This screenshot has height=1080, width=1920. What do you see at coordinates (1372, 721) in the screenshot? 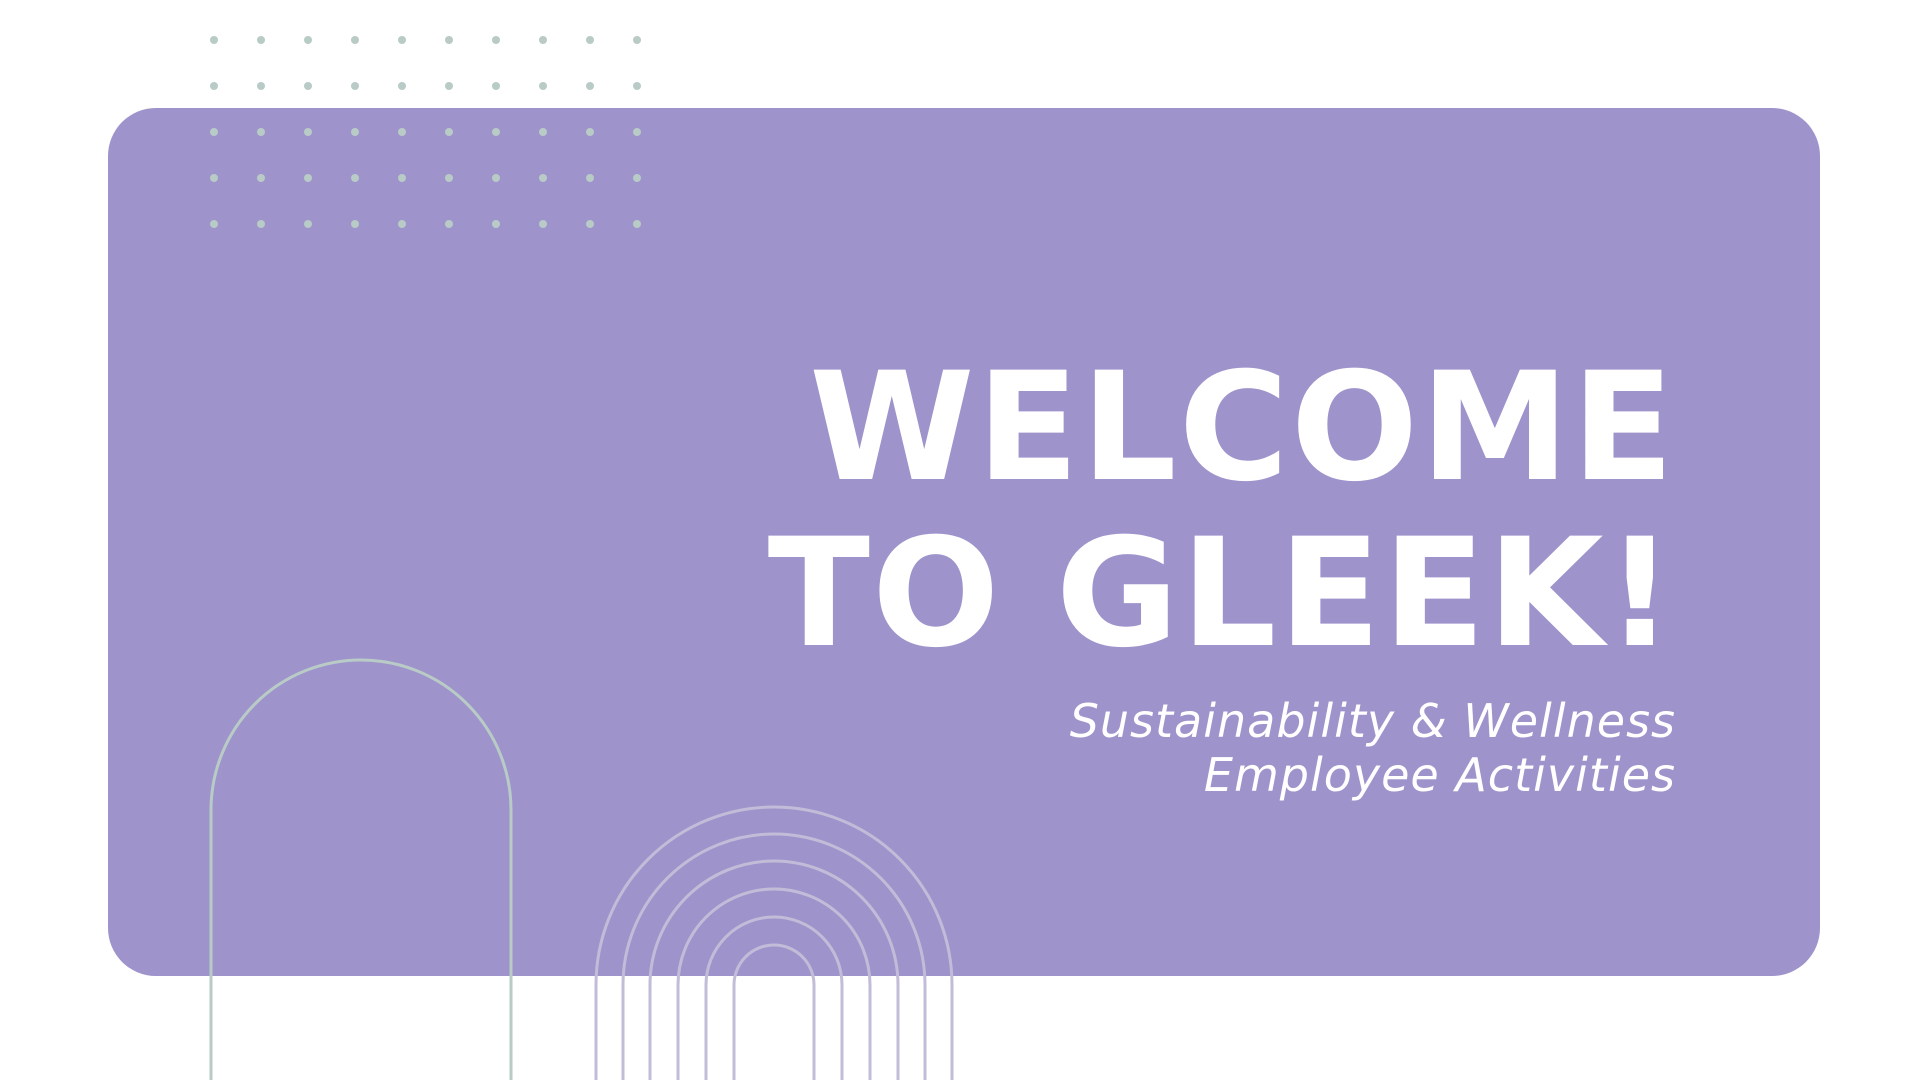
I see `subtitle-line-1: Sustainability & Wellness` at bounding box center [1372, 721].